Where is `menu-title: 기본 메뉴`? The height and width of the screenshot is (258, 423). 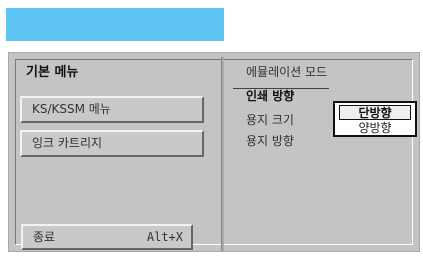 menu-title: 기본 메뉴 is located at coordinates (52, 72).